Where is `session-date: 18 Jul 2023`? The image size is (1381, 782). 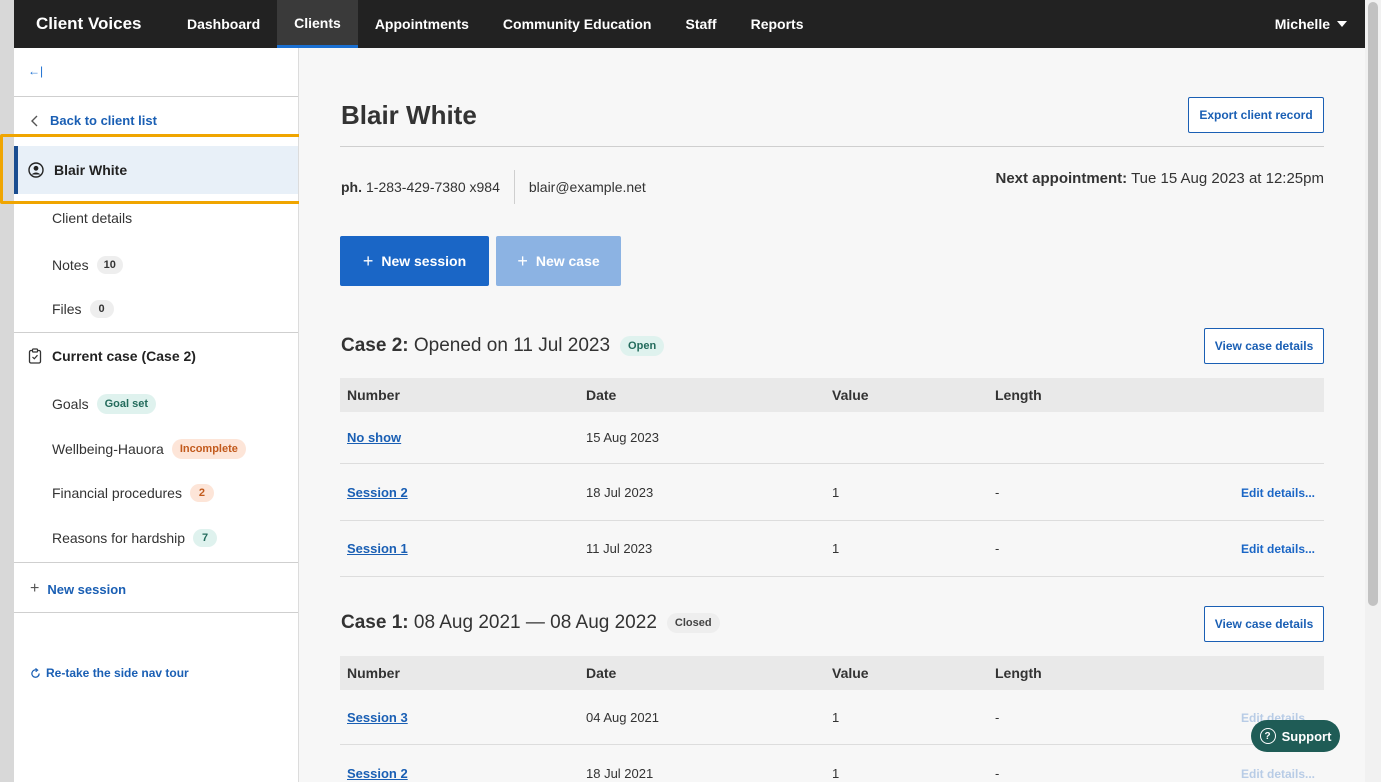 session-date: 18 Jul 2023 is located at coordinates (620, 492).